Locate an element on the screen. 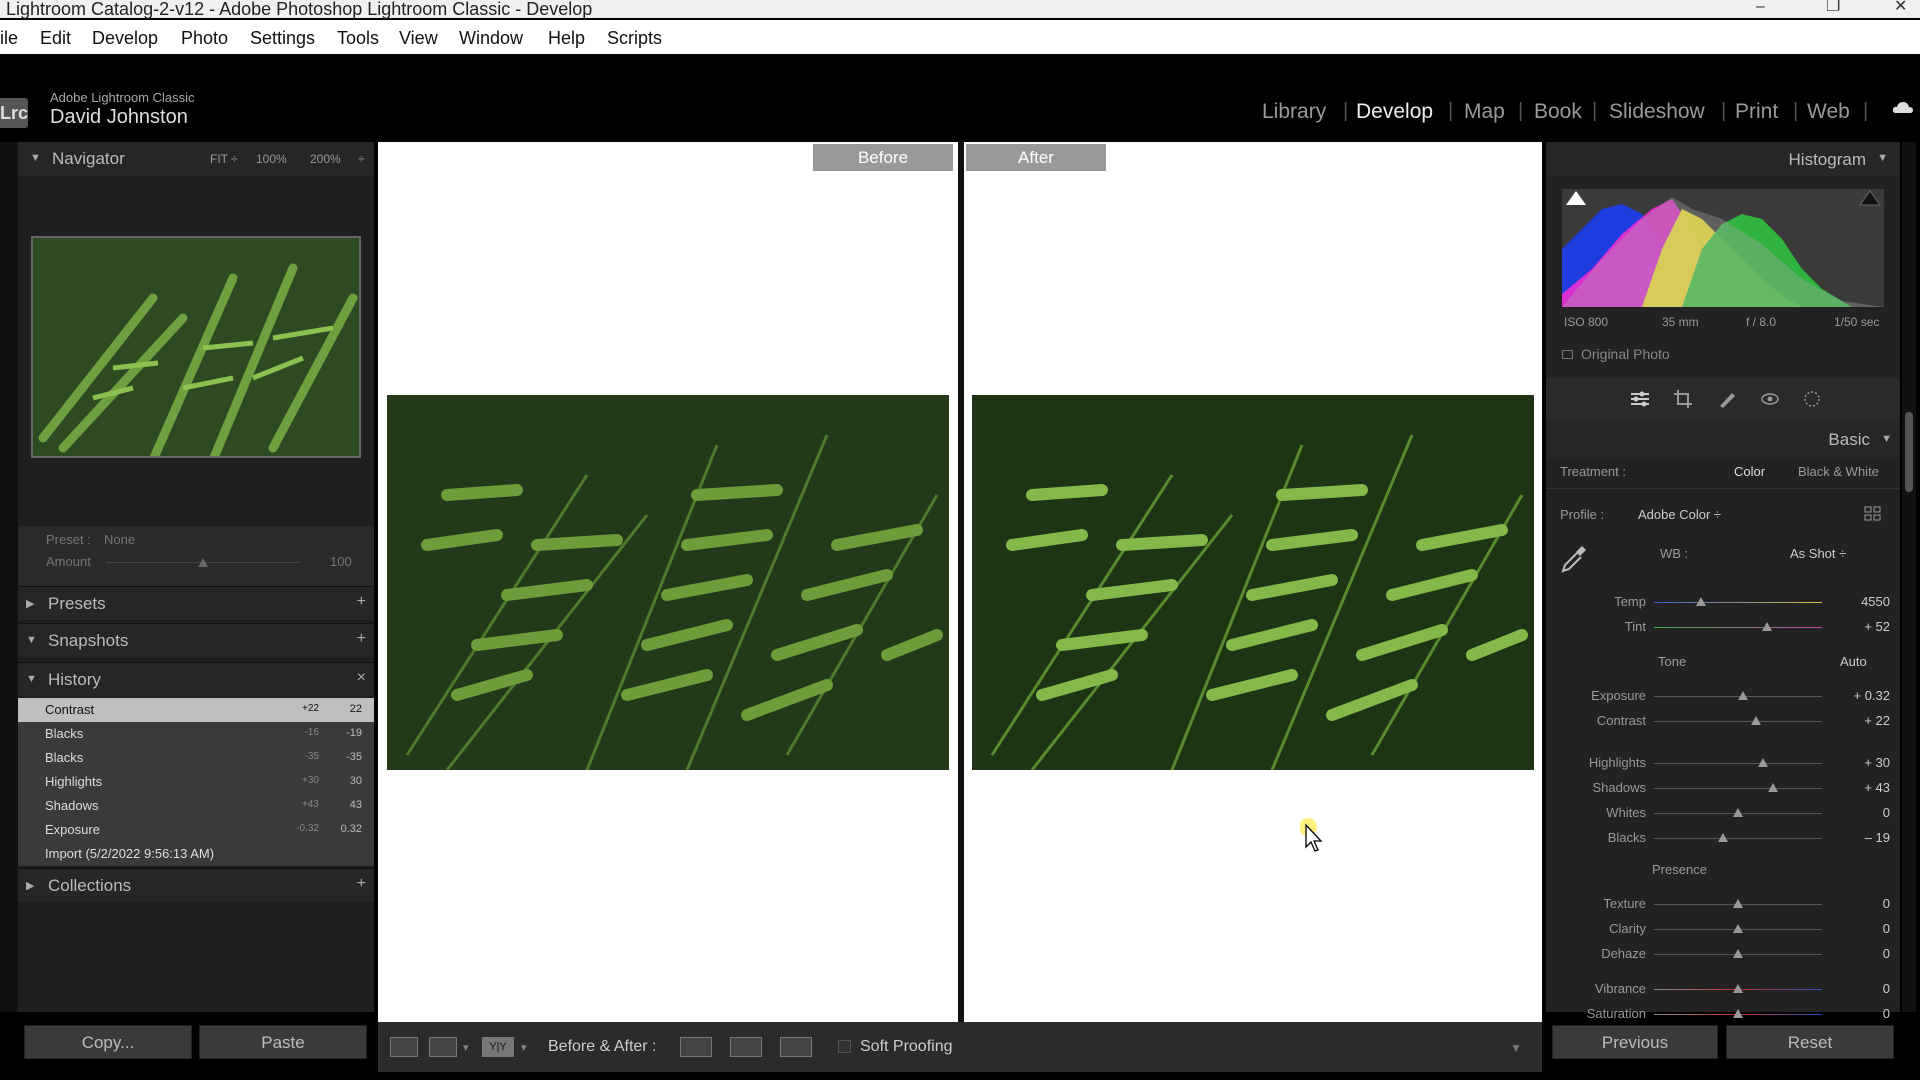 This screenshot has width=1920, height=1080. module-library: Library is located at coordinates (1294, 112).